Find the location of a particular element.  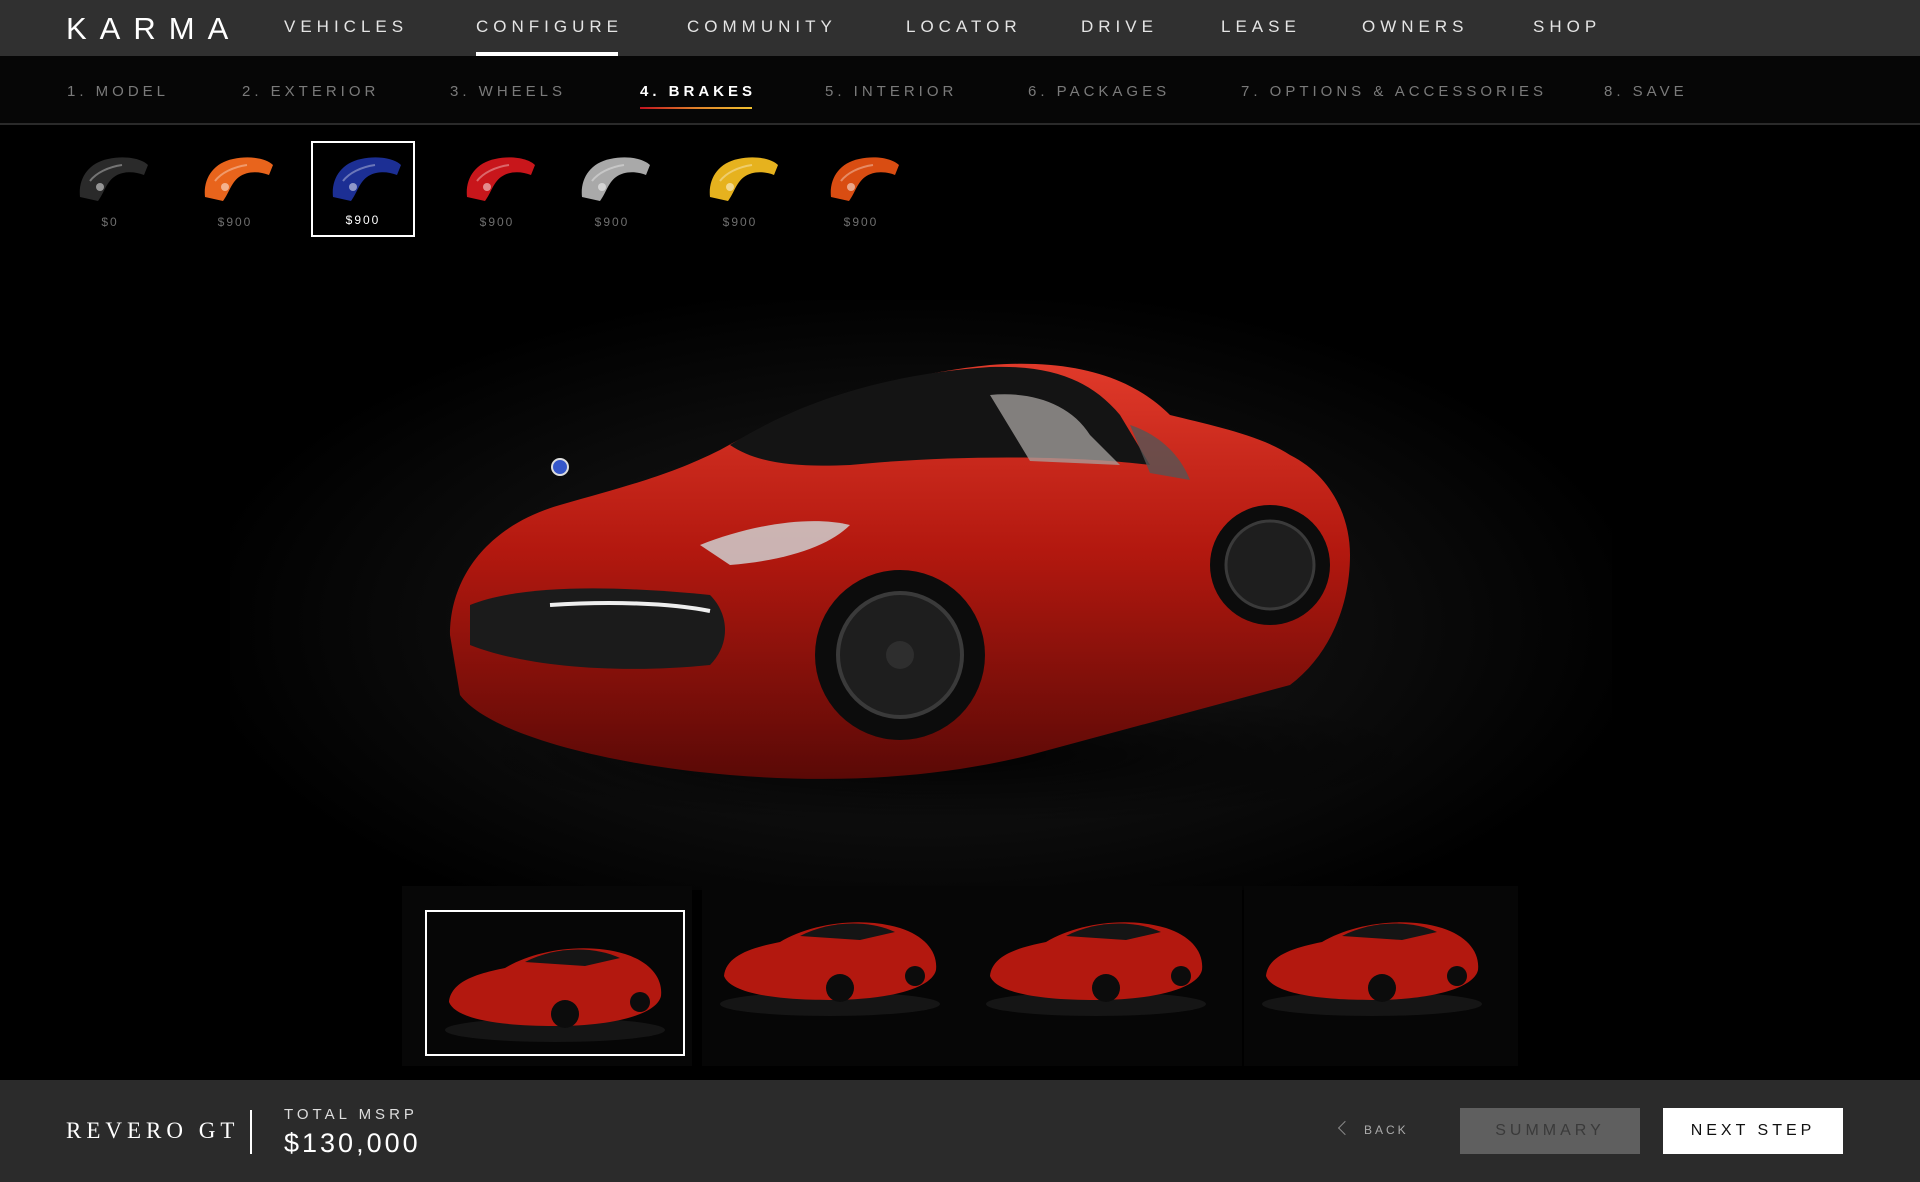

brake-swatch-silver: $900 is located at coordinates (612, 189).